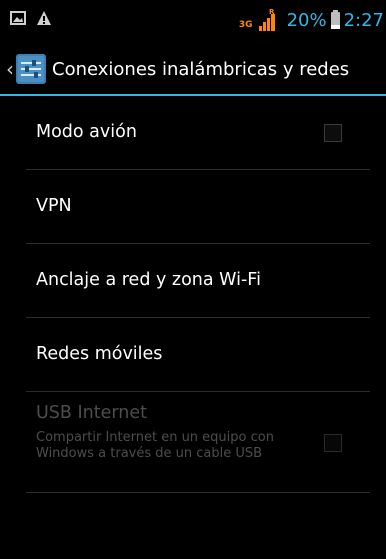 This screenshot has height=559, width=386. What do you see at coordinates (54, 206) in the screenshot?
I see `vpn-label: VPN` at bounding box center [54, 206].